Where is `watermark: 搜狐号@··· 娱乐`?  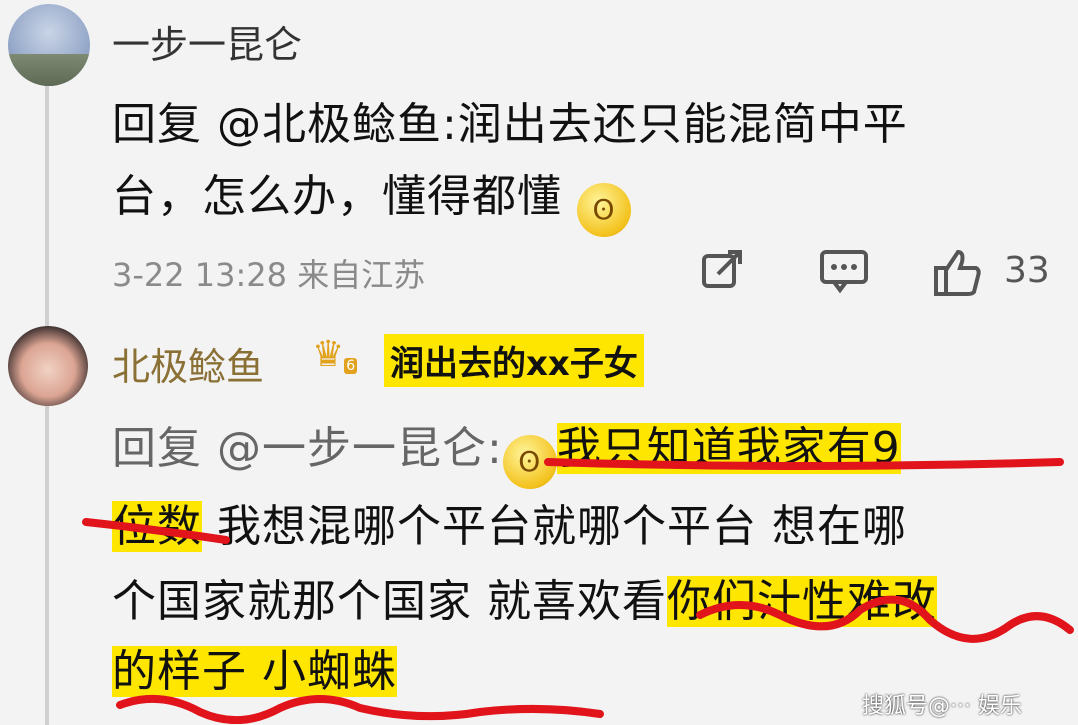
watermark: 搜狐号@··· 娱乐 is located at coordinates (942, 706).